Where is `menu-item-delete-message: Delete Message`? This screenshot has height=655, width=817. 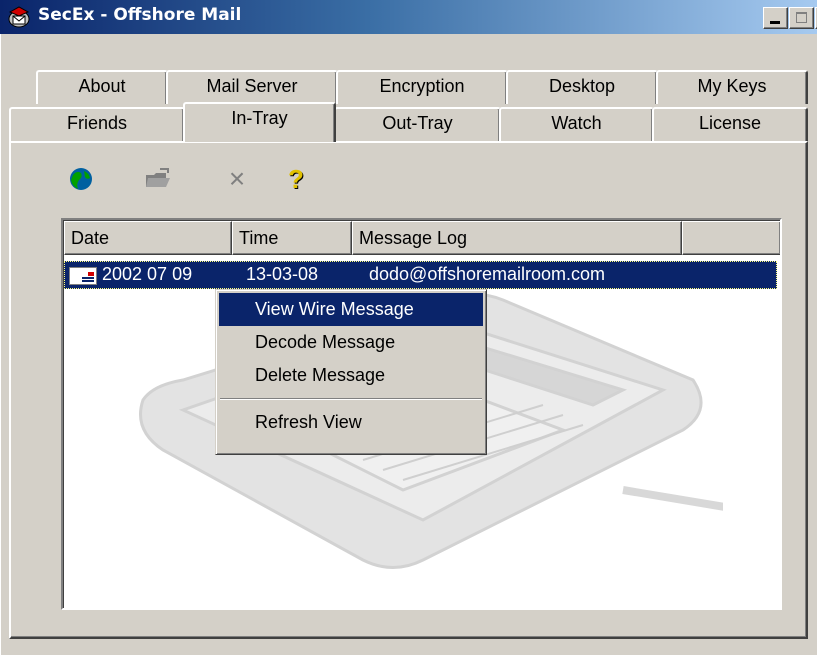
menu-item-delete-message: Delete Message is located at coordinates (351, 375).